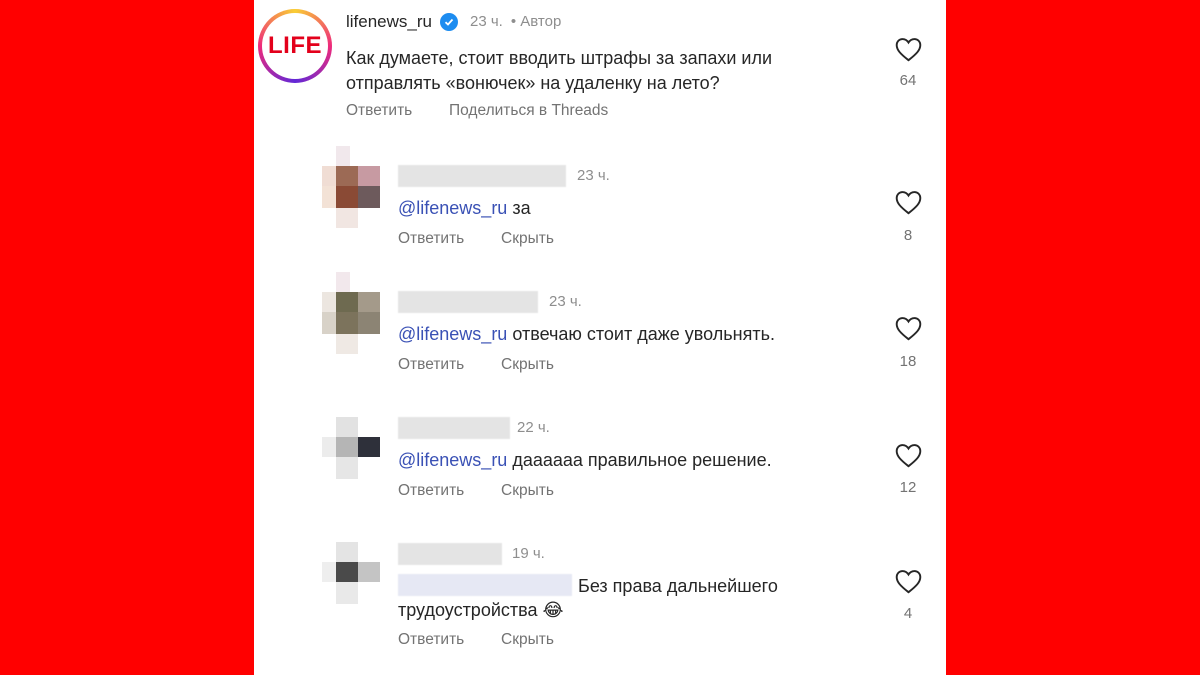 This screenshot has width=1200, height=675. I want to click on reply-1-mention: @lifenews_ru, so click(452, 208).